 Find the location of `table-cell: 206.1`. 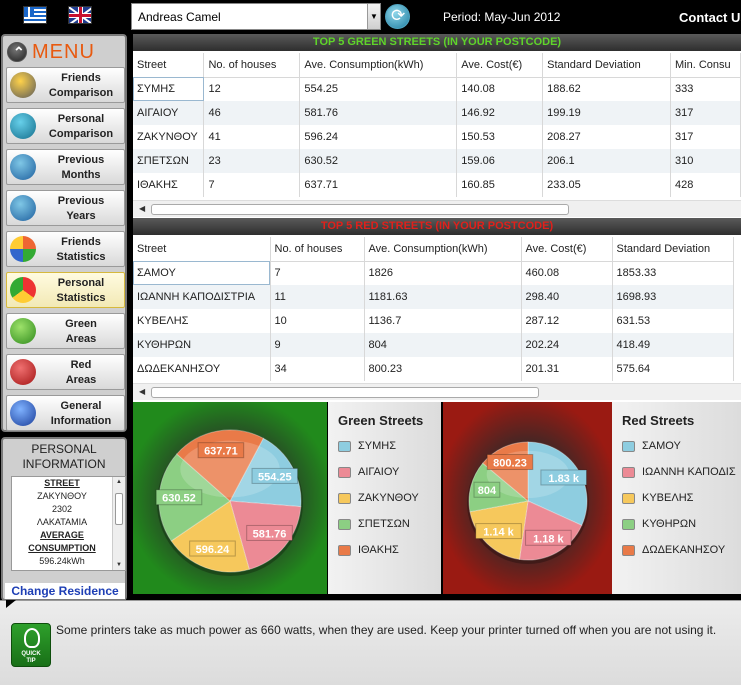

table-cell: 206.1 is located at coordinates (606, 161).